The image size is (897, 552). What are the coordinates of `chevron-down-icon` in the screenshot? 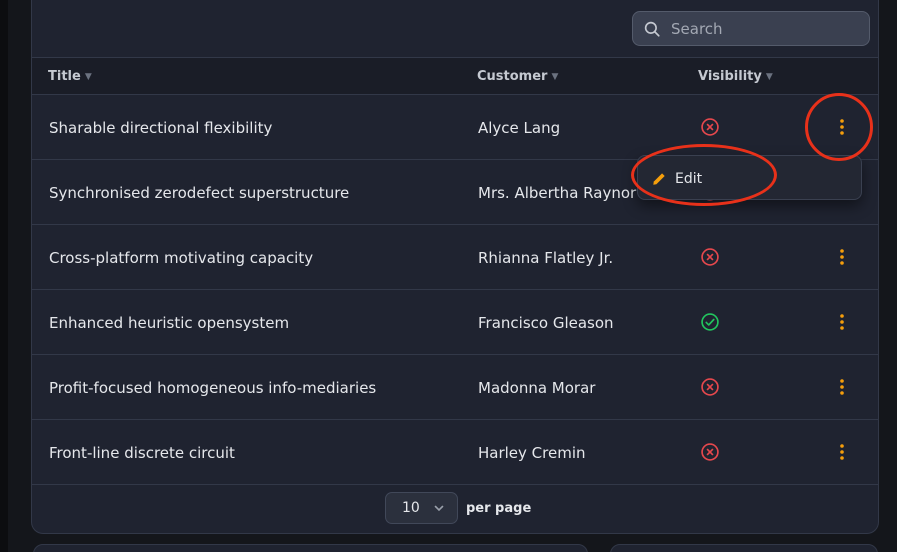 It's located at (439, 508).